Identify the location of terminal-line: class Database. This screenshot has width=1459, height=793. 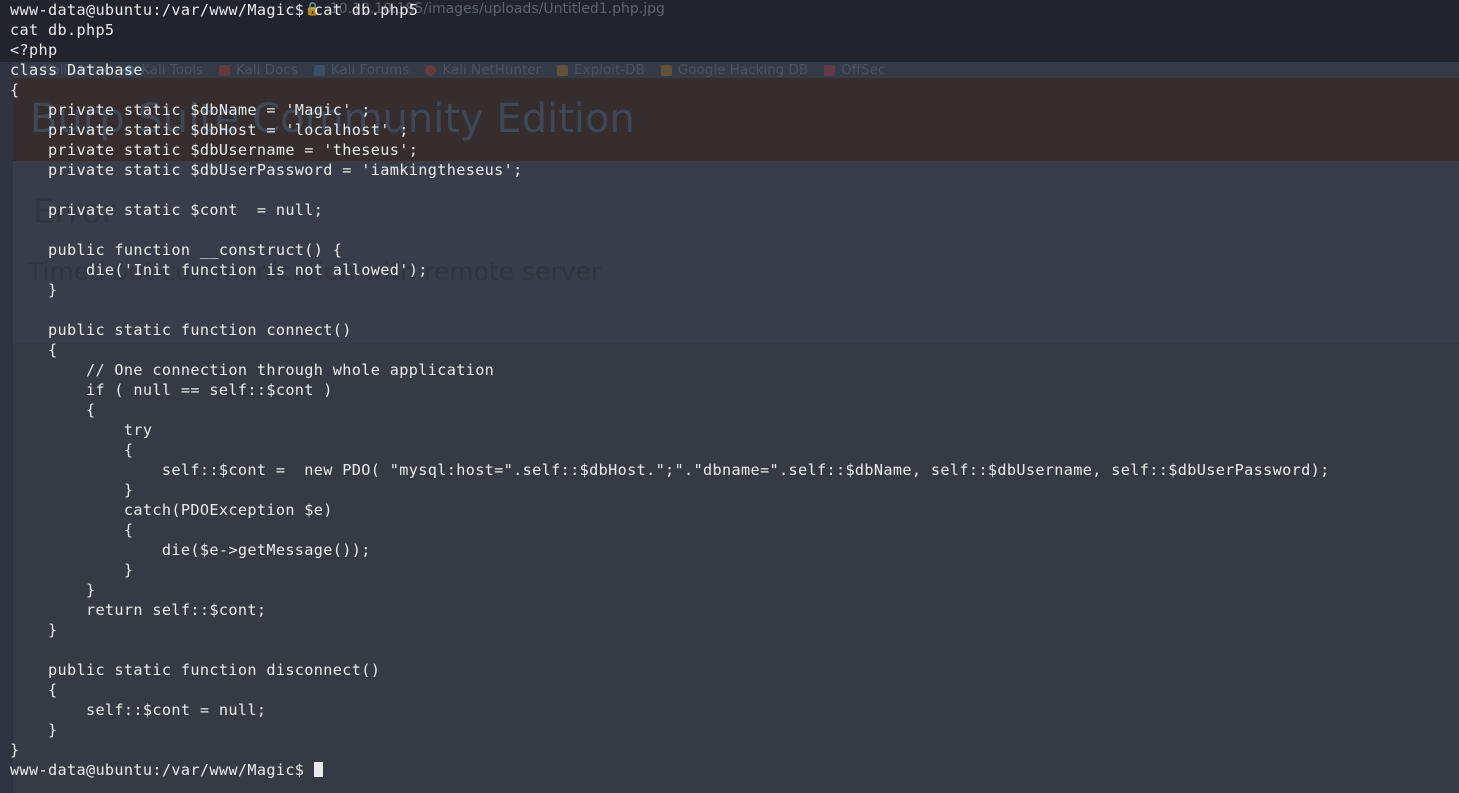
(76, 70).